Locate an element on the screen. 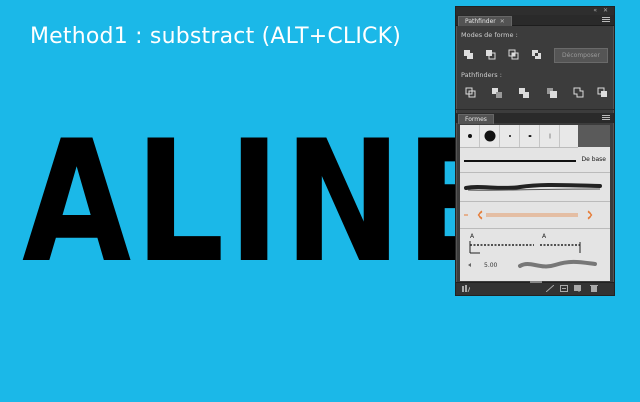 The width and height of the screenshot is (640, 402). brush-size-empty is located at coordinates (569, 136).